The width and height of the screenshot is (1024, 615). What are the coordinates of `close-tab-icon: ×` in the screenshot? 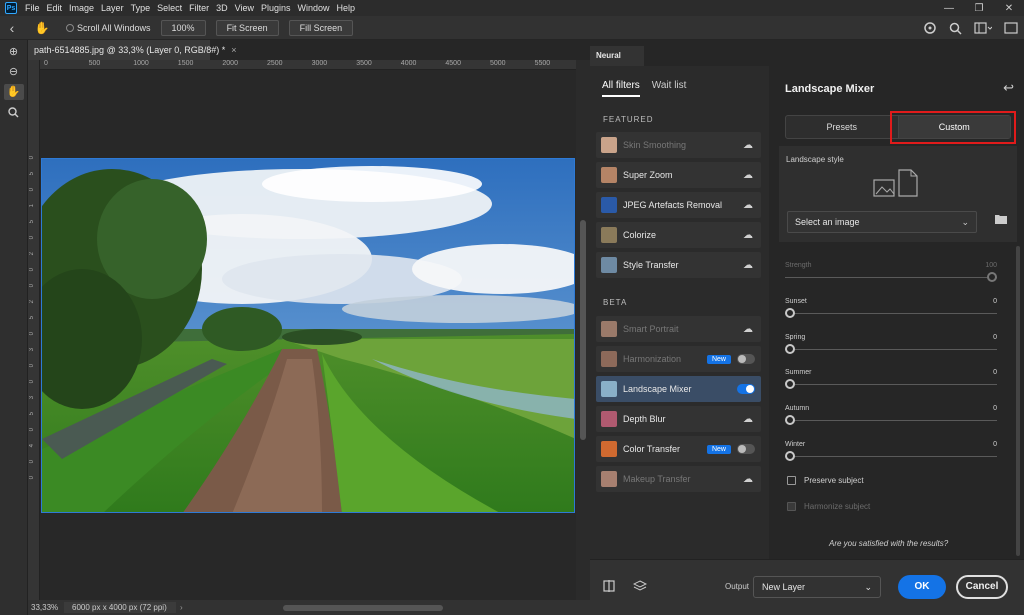 It's located at (233, 50).